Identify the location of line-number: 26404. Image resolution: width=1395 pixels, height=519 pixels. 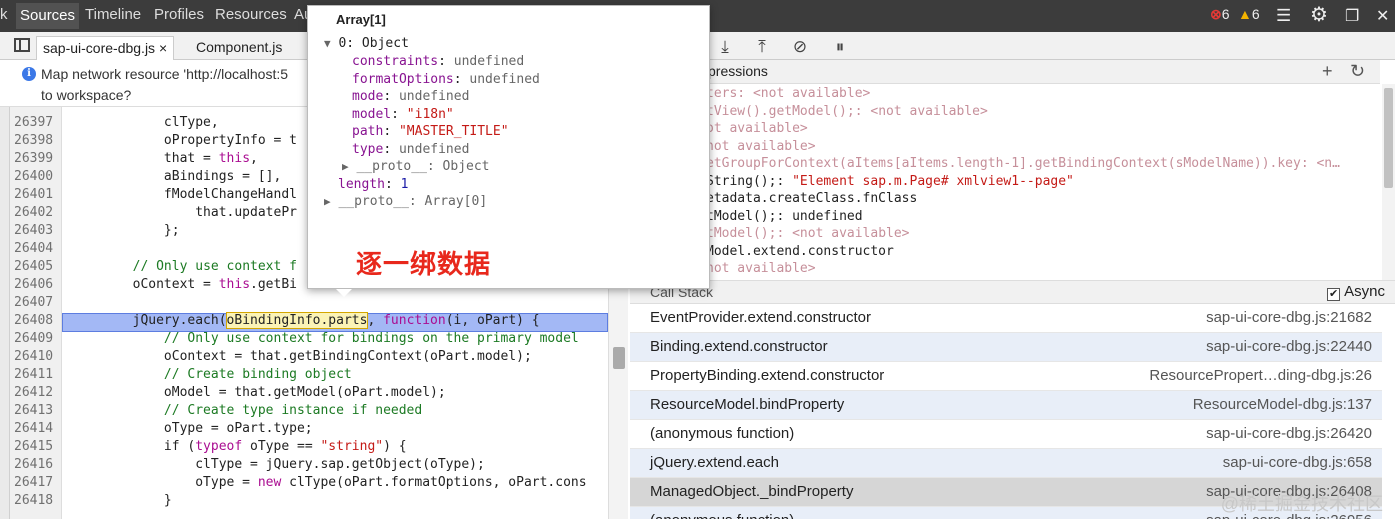
(33, 248).